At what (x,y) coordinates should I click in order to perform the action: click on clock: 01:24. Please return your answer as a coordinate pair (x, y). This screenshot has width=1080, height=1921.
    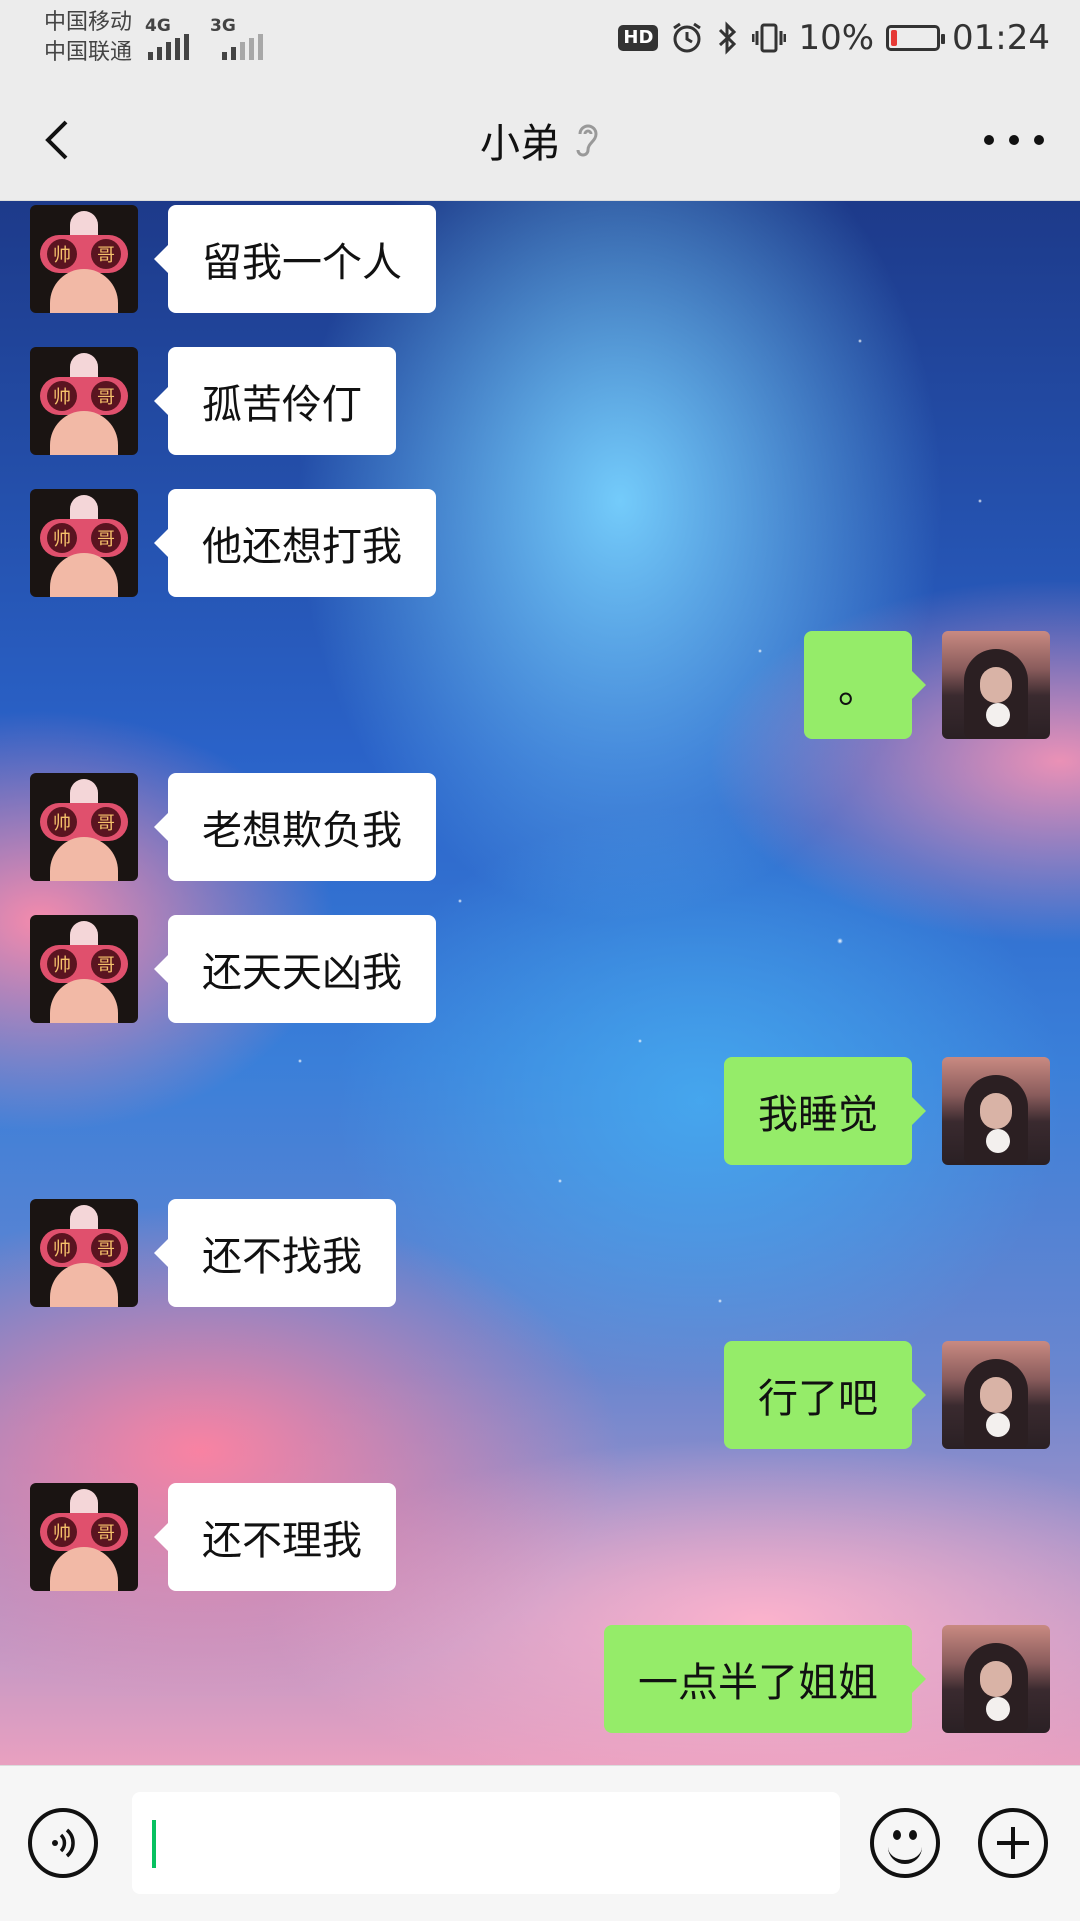
    Looking at the image, I should click on (1001, 38).